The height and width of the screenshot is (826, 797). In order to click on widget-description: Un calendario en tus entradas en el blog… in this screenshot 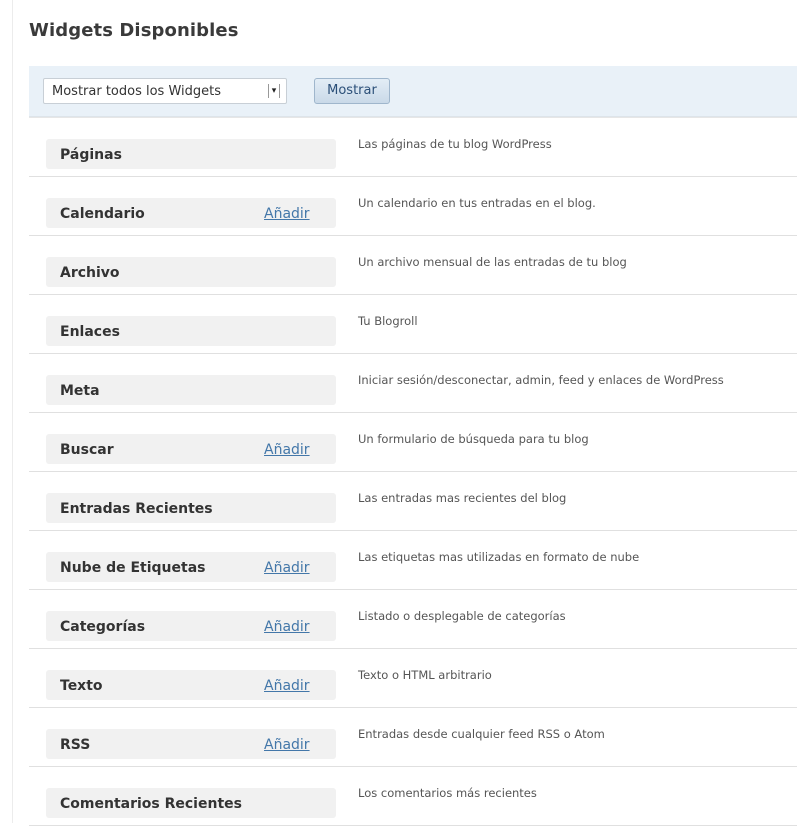, I will do `click(477, 203)`.